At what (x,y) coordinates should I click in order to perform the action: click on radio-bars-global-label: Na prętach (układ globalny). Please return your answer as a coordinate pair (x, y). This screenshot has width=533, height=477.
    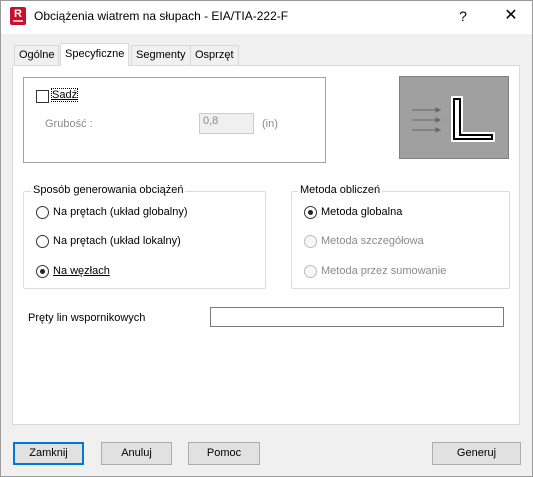
    Looking at the image, I should click on (120, 212).